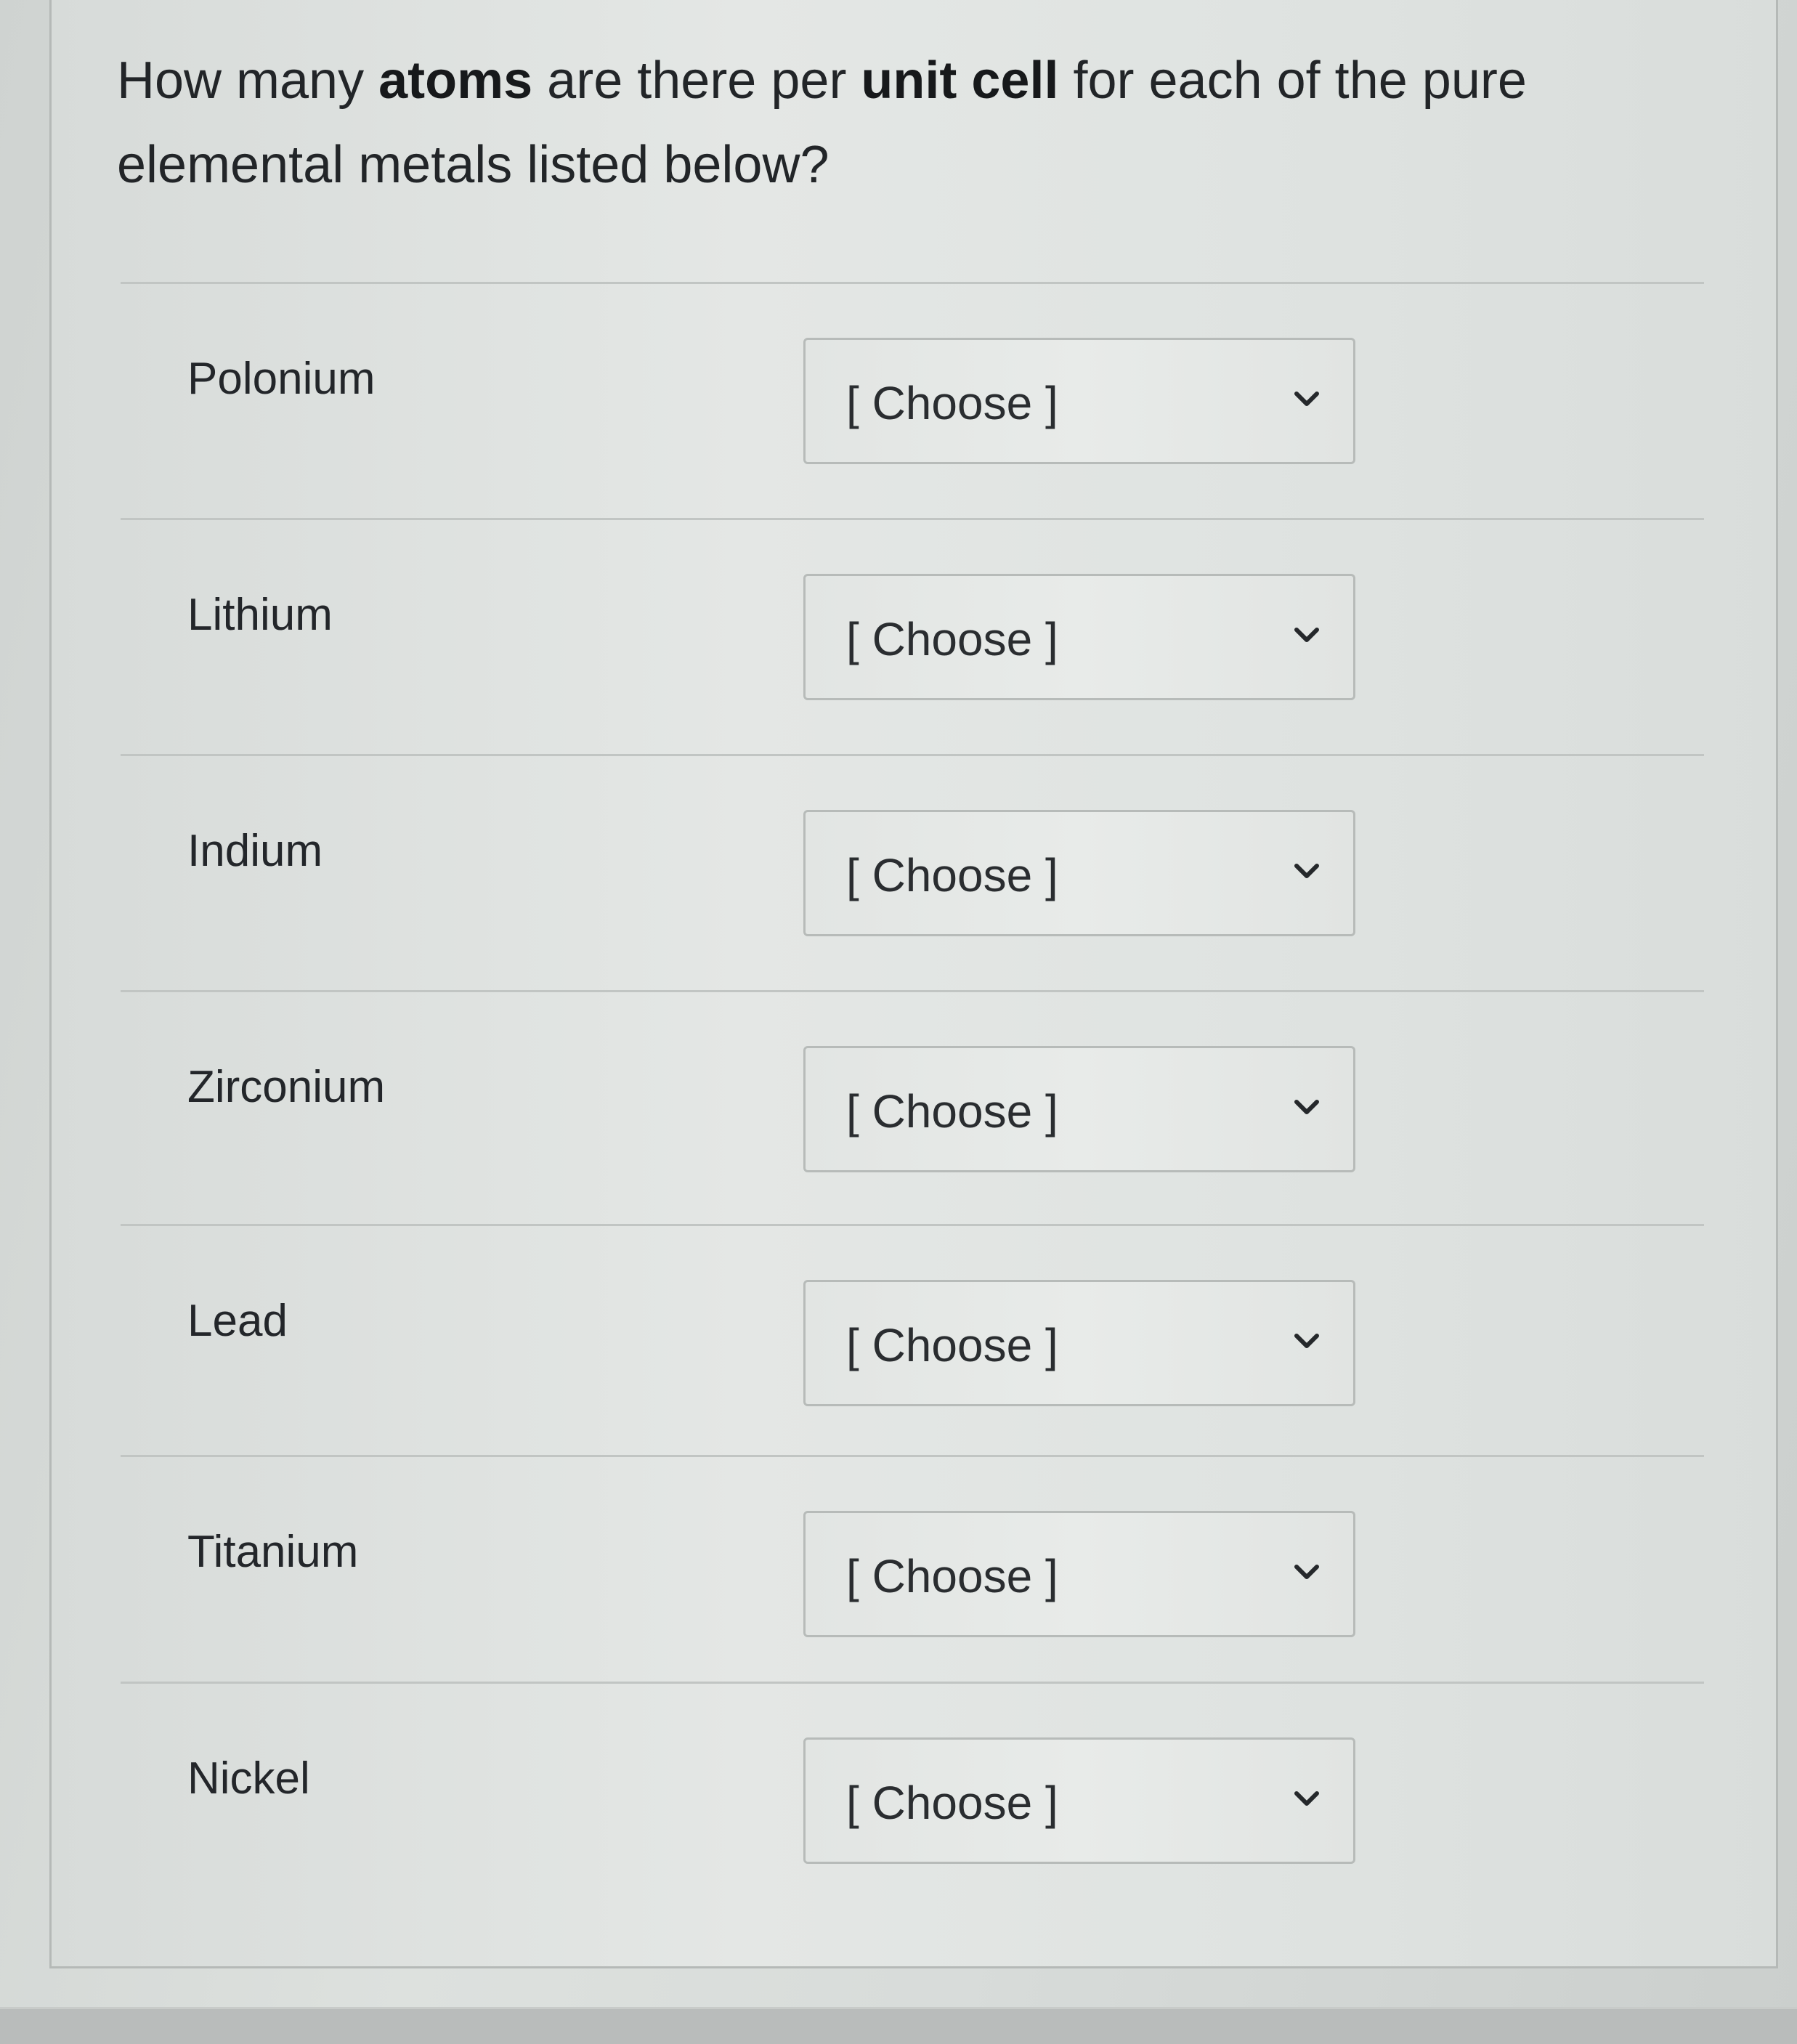  I want to click on element-label: Lithium, so click(260, 615).